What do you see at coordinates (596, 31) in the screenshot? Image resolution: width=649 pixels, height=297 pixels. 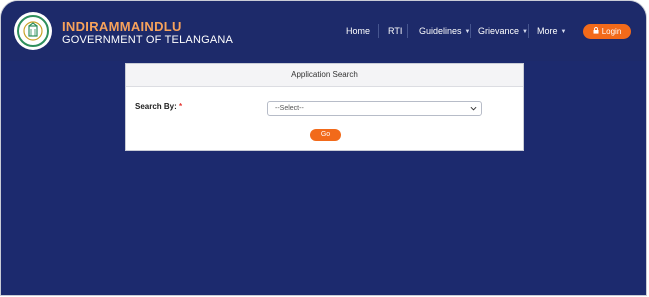 I see `lock-icon` at bounding box center [596, 31].